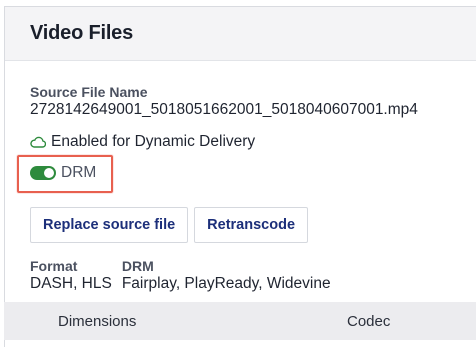 The width and height of the screenshot is (476, 347). What do you see at coordinates (43, 173) in the screenshot?
I see `drm-toggle-switch` at bounding box center [43, 173].